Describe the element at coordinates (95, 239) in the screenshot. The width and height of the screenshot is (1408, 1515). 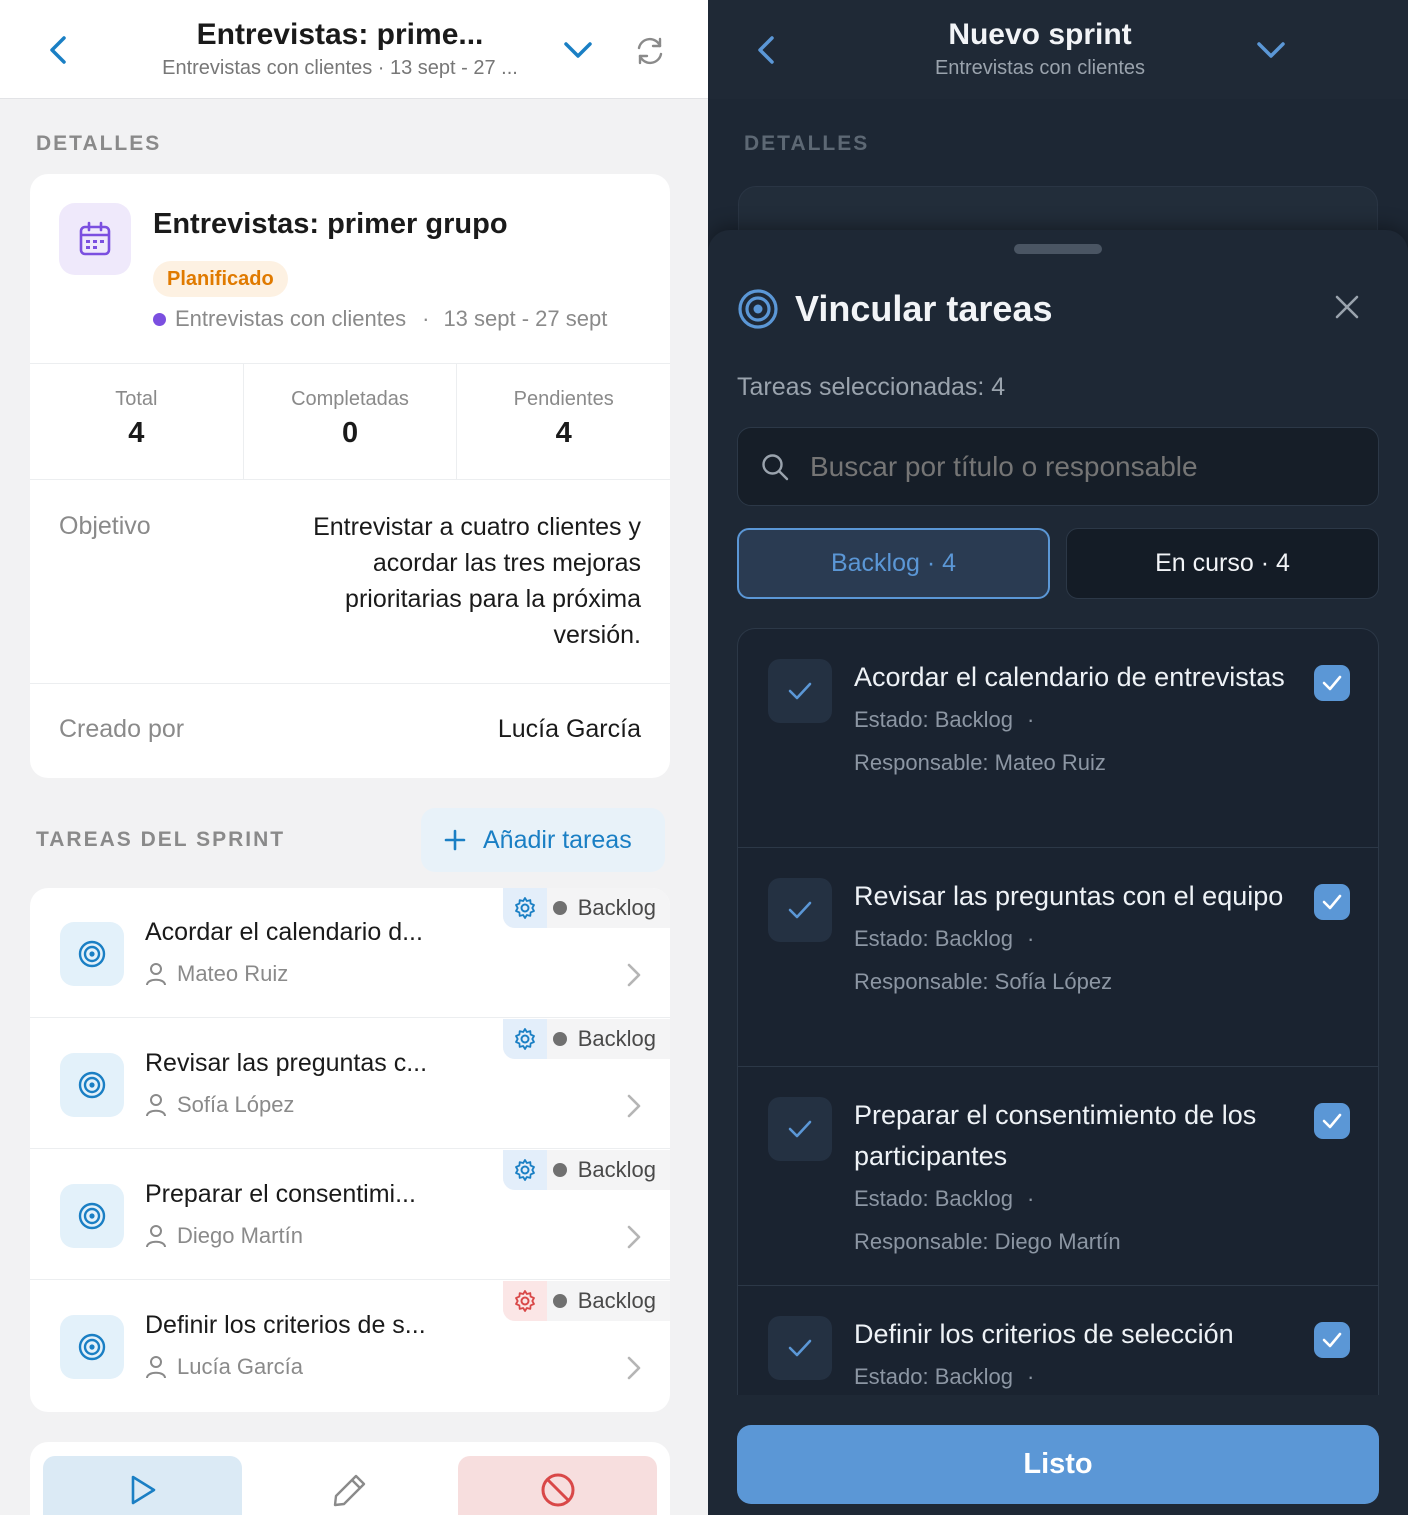
I see `calendar-icon` at that location.